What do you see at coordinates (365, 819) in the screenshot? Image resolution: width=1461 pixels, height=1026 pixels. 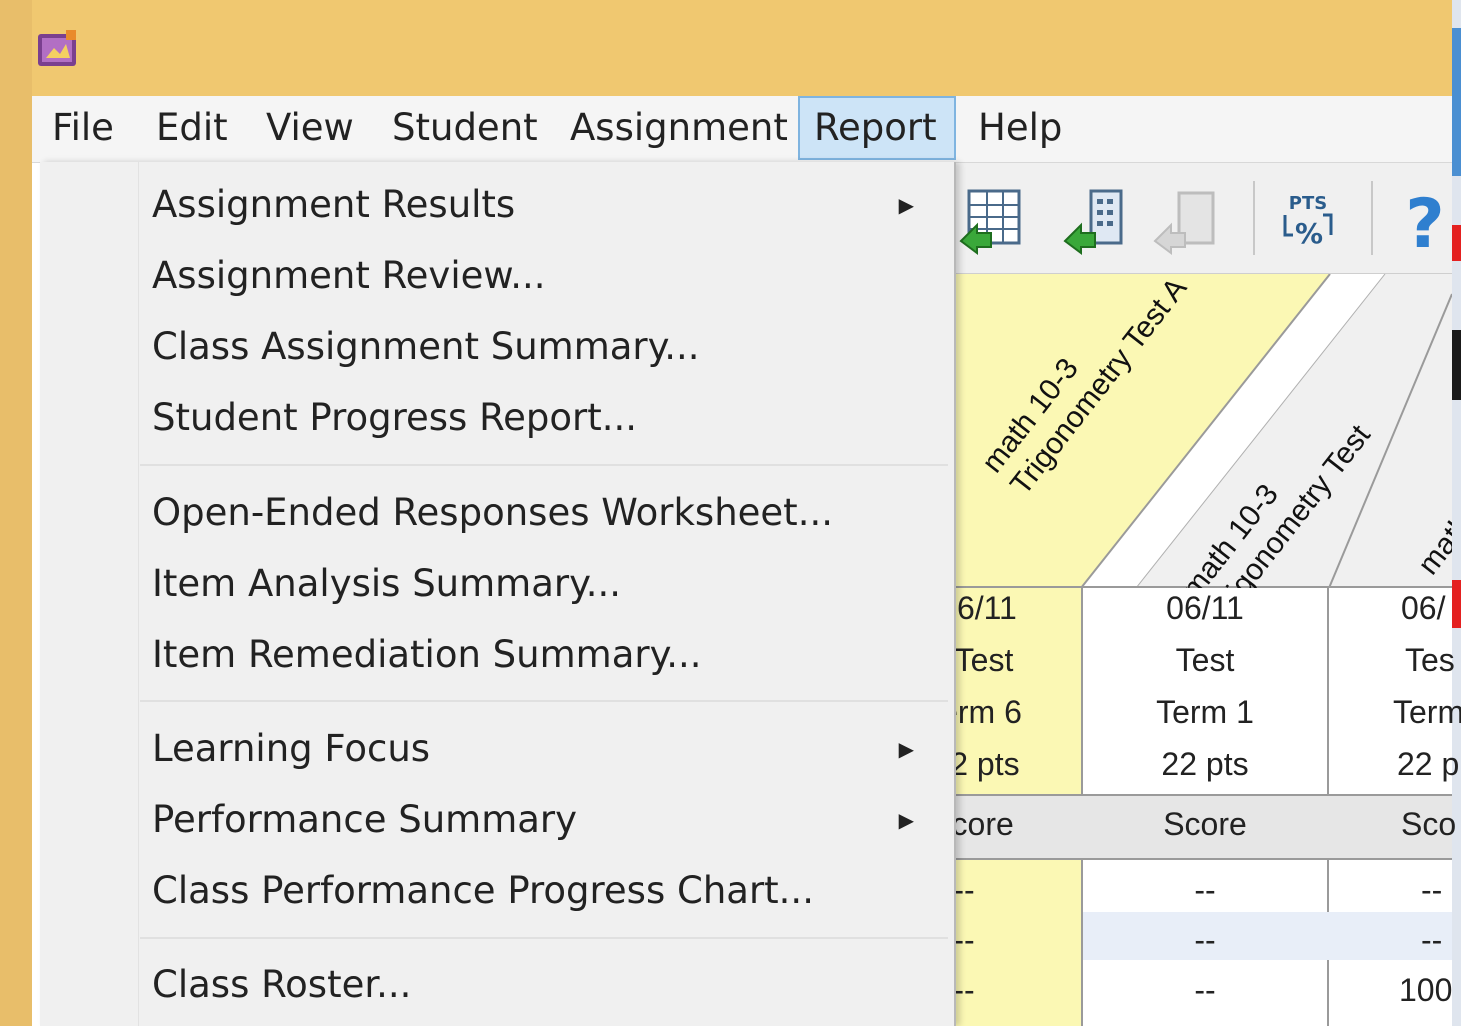 I see `menu-item-label: Performance Summary` at bounding box center [365, 819].